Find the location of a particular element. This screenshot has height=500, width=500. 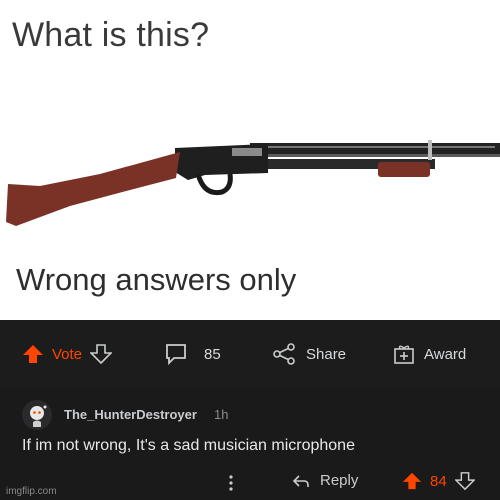

meme-title: What is this? is located at coordinates (111, 35).